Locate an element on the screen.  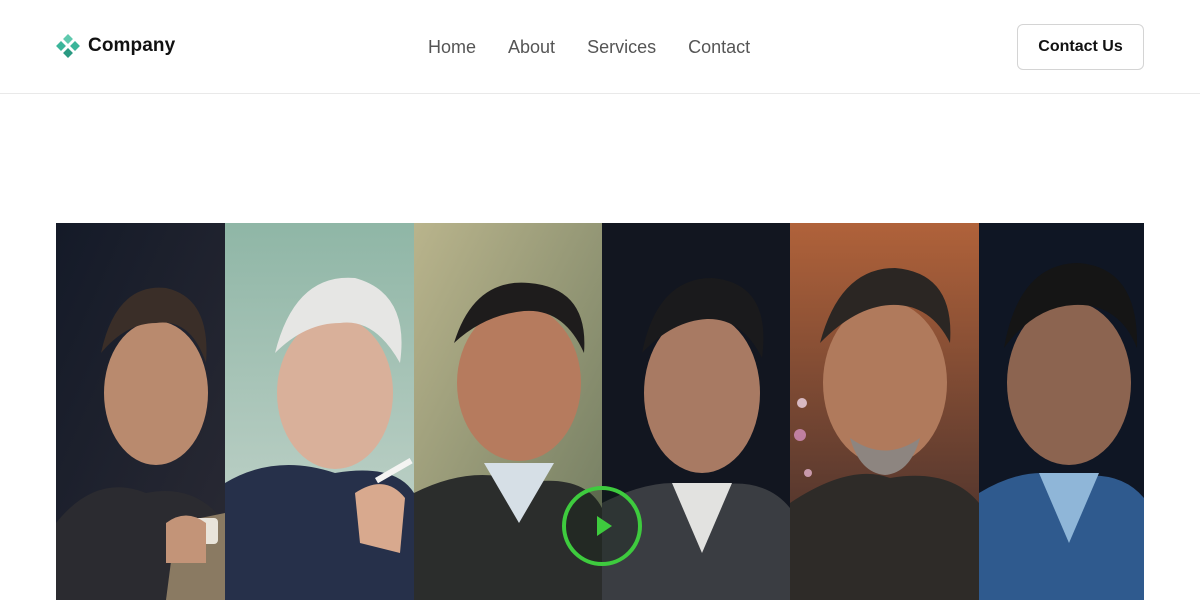
brand-name: Company is located at coordinates (132, 45).